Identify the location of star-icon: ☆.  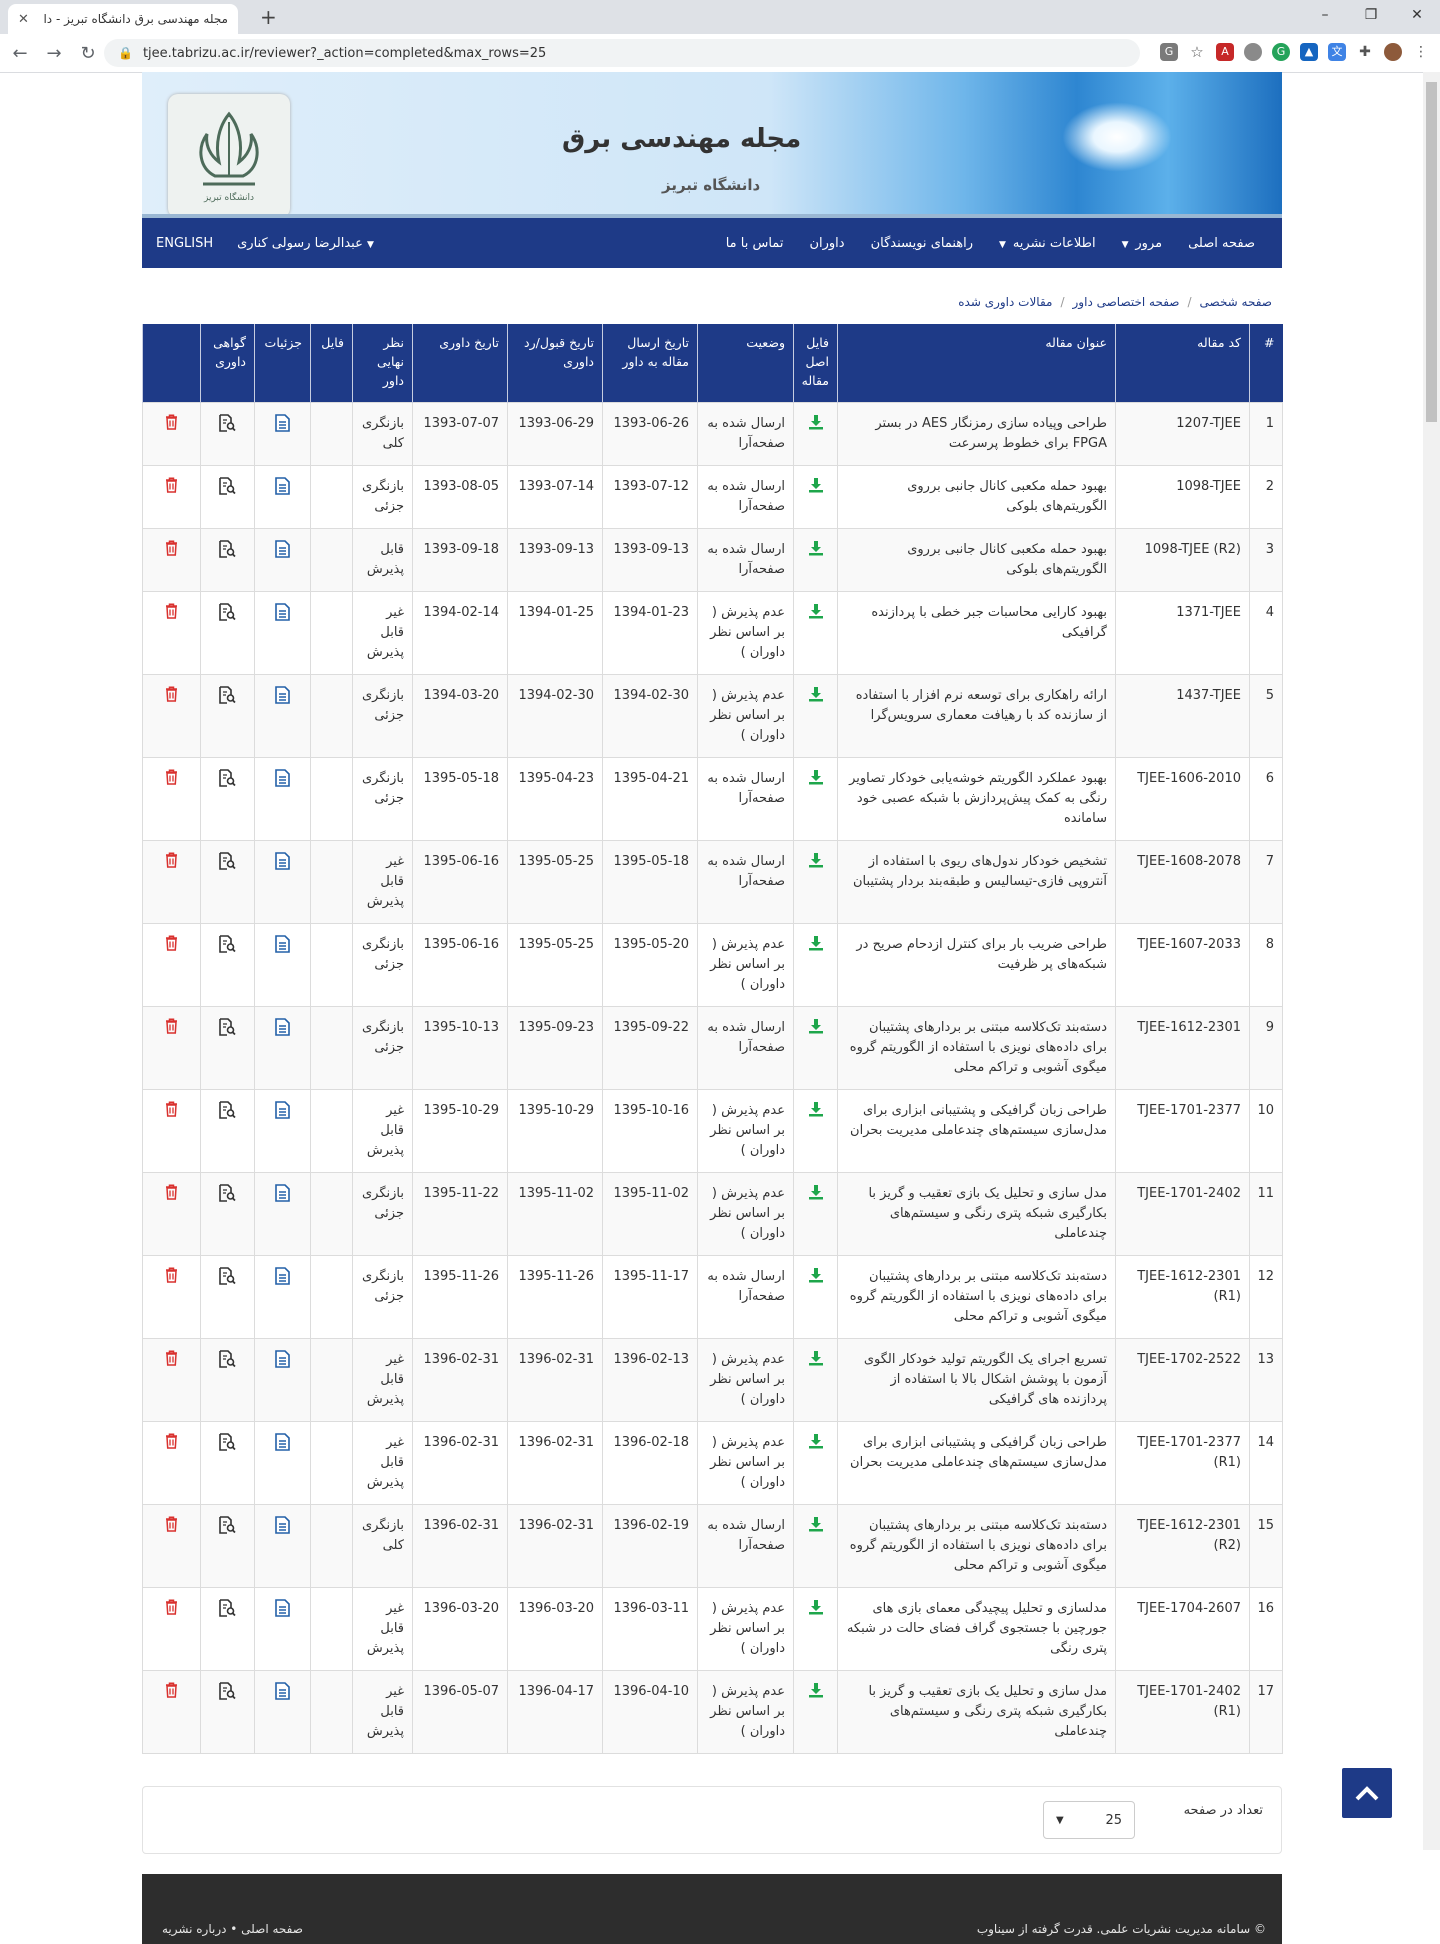
(1197, 52).